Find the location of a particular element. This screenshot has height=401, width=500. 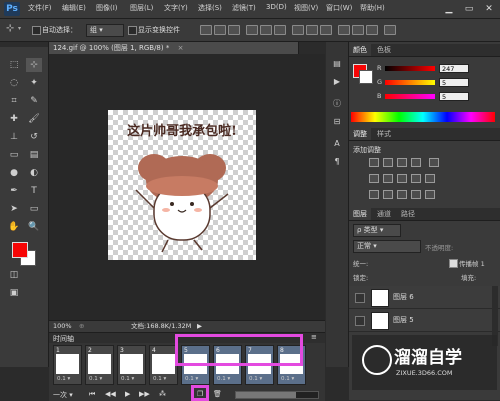

foreground-color-swatch is located at coordinates (20, 250).